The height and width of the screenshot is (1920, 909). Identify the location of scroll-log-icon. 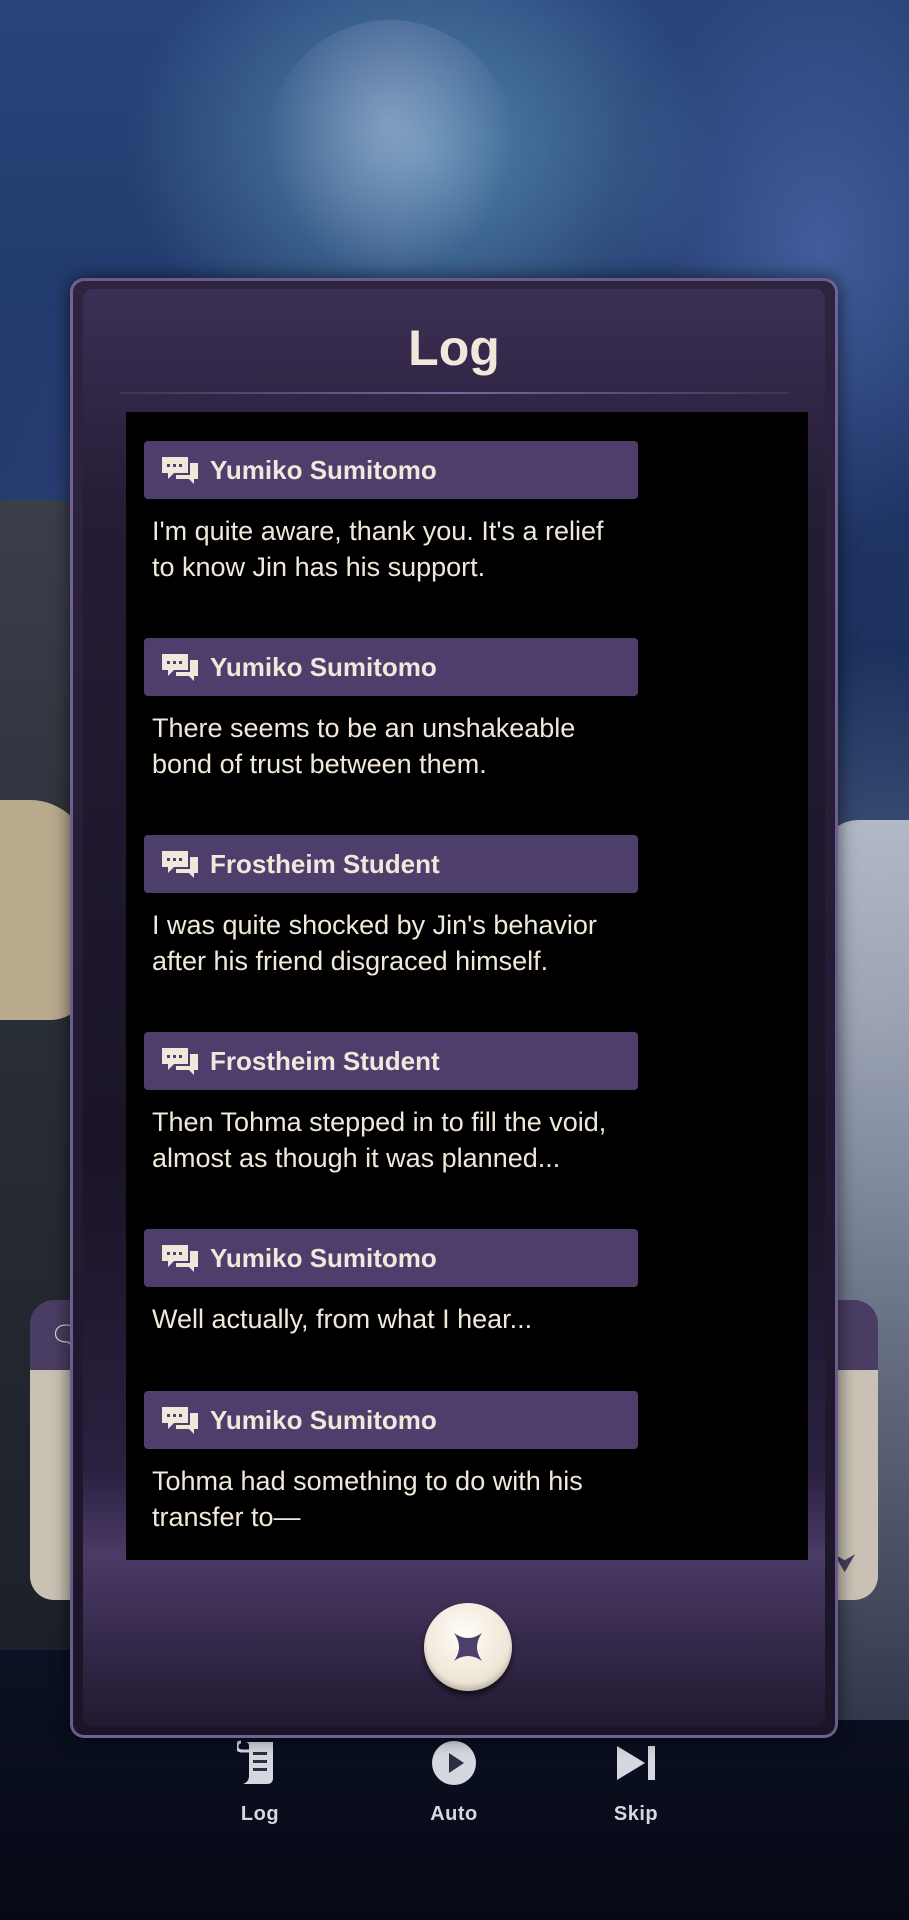
(260, 1763).